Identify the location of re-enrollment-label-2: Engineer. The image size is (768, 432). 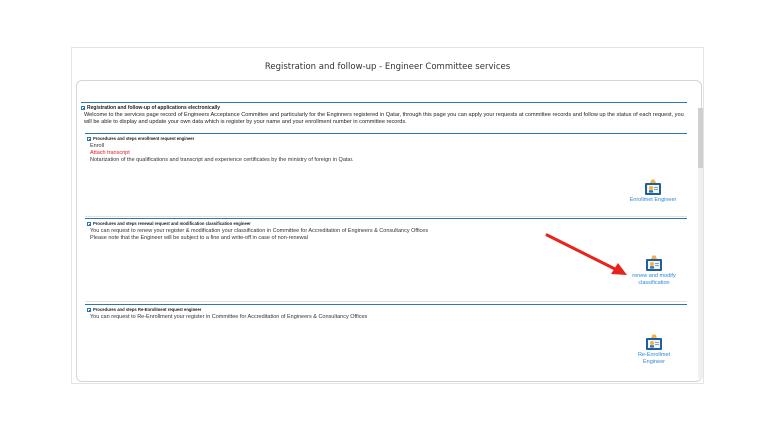
(654, 362).